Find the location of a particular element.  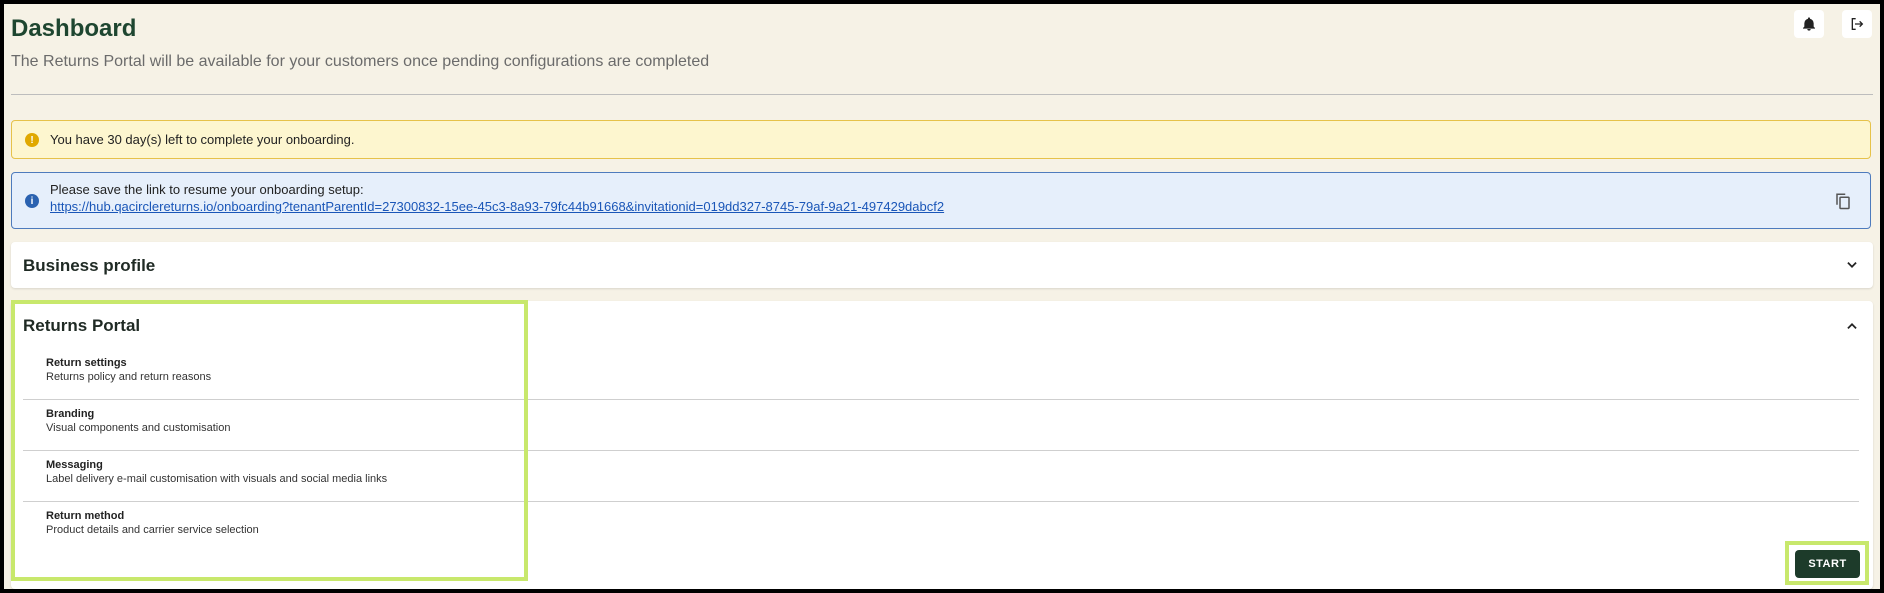

business-profile-title: Business profile is located at coordinates (89, 265).